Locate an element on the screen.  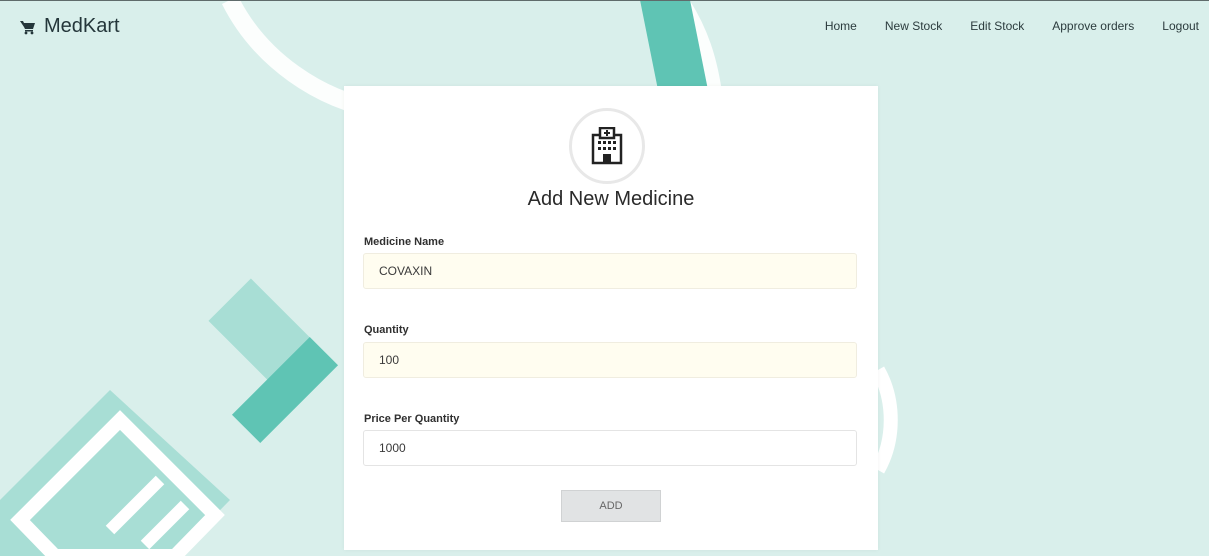
price-input is located at coordinates (610, 448).